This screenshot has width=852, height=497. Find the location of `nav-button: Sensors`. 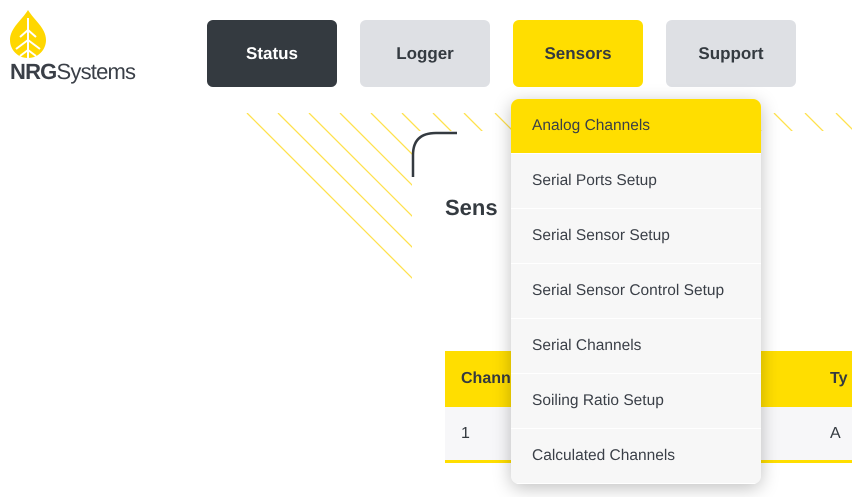

nav-button: Sensors is located at coordinates (578, 53).